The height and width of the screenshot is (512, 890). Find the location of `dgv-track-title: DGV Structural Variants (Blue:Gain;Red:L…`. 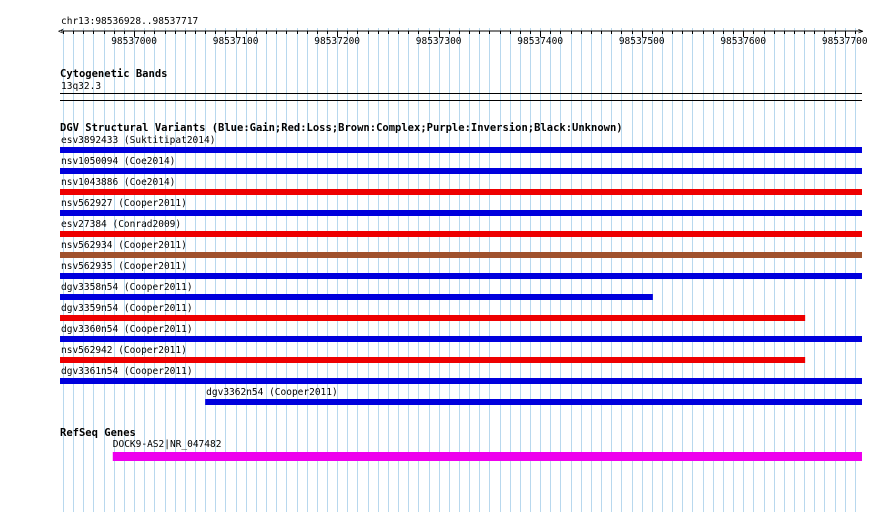

dgv-track-title: DGV Structural Variants (Blue:Gain;Red:L… is located at coordinates (341, 128).